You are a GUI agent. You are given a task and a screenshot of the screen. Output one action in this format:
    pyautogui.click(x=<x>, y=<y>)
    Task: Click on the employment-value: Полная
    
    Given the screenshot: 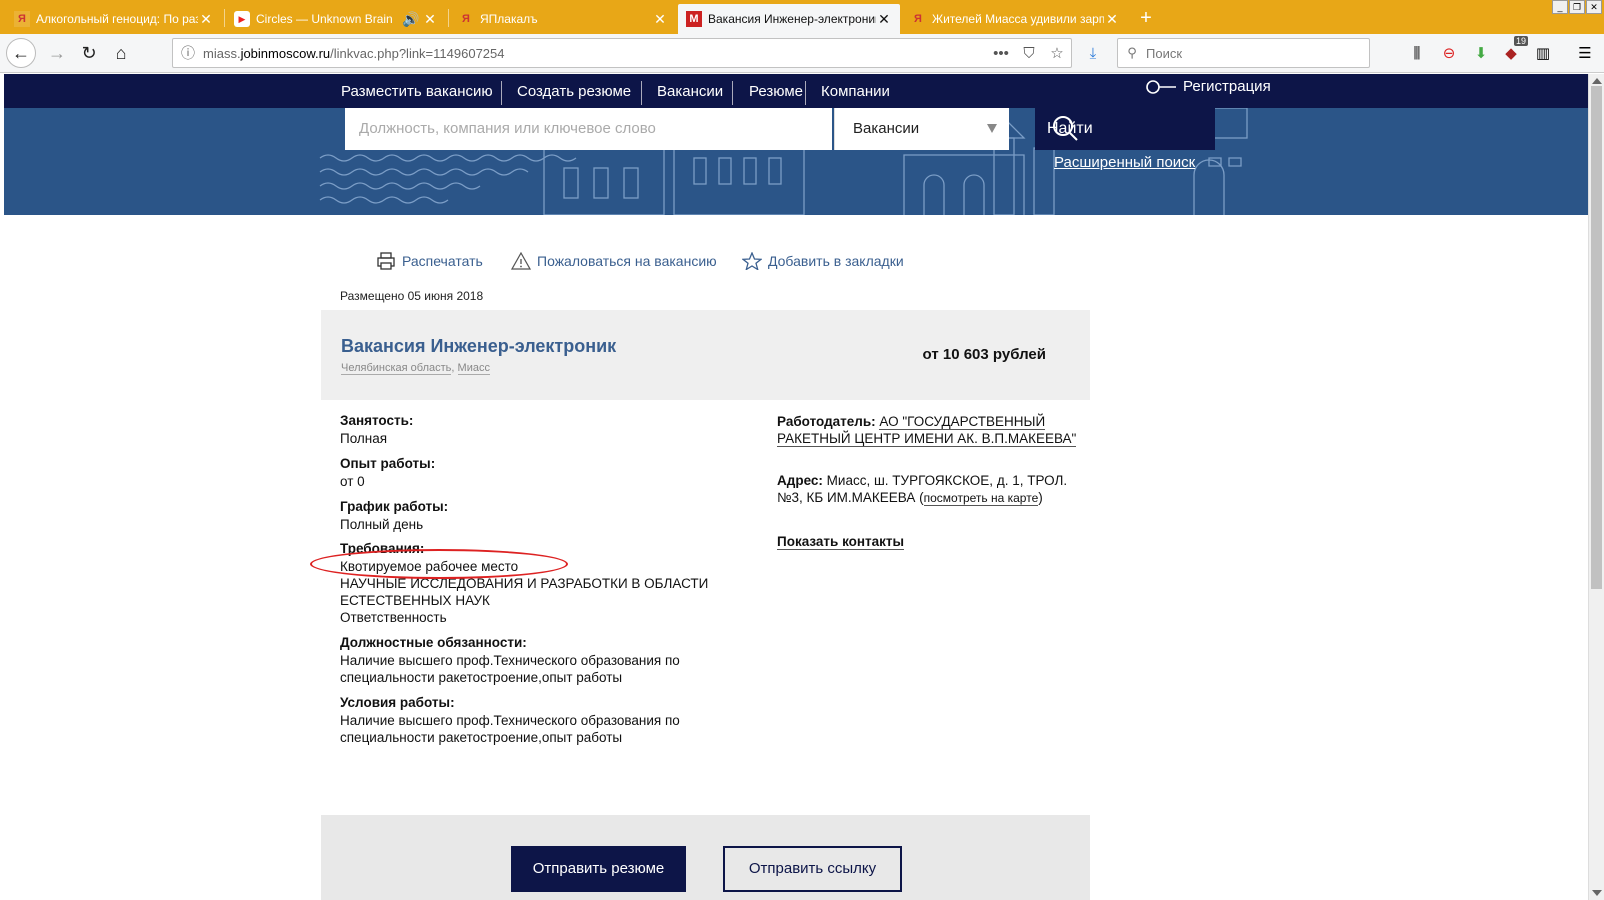 What is the action you would take?
    pyautogui.click(x=364, y=438)
    